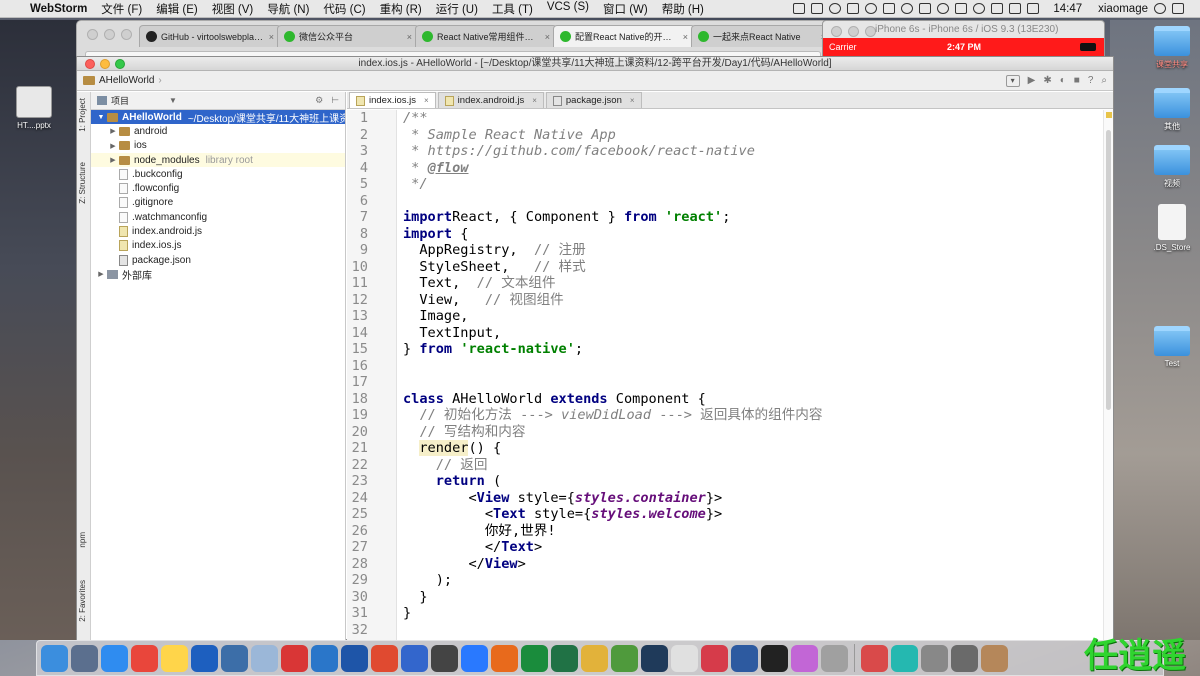 The height and width of the screenshot is (676, 1200). What do you see at coordinates (1123, 9) in the screenshot?
I see `menu-user: xiaomage` at bounding box center [1123, 9].